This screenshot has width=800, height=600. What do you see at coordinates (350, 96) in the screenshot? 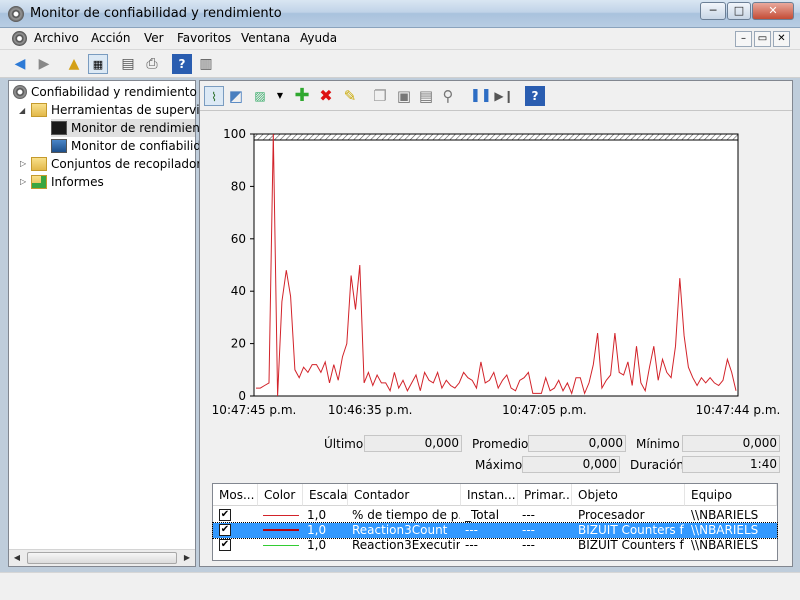
I see `highlight-icon: ✎` at bounding box center [350, 96].